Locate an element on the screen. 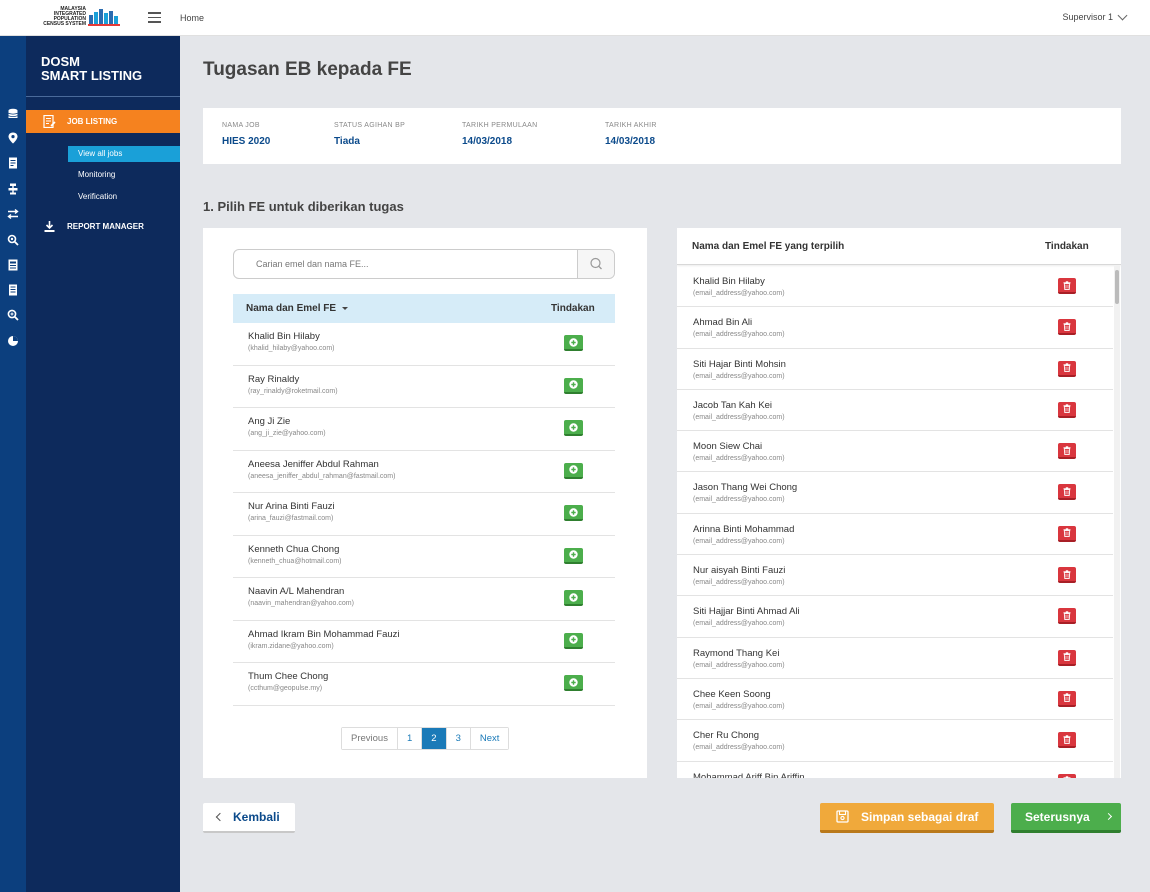 The height and width of the screenshot is (892, 1150). fe-name: Ray Rinaldy is located at coordinates (274, 379).